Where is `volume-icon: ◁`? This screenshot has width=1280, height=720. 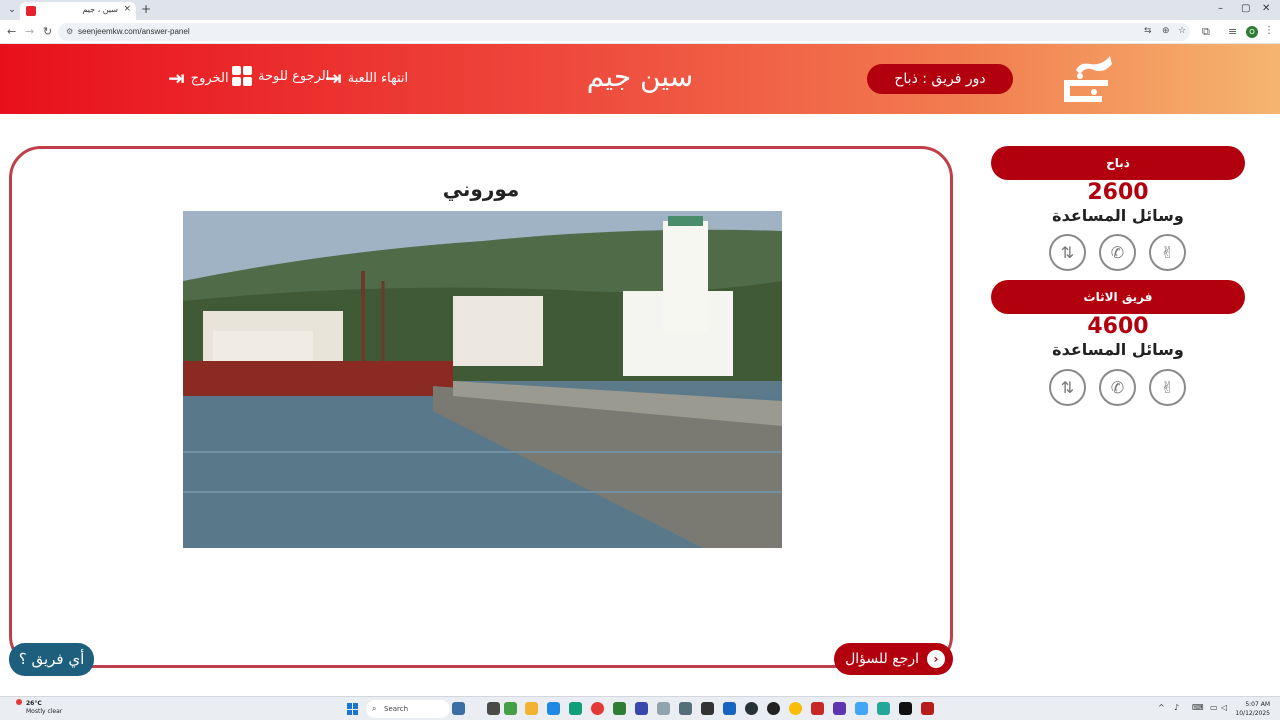
volume-icon: ◁ is located at coordinates (1224, 707).